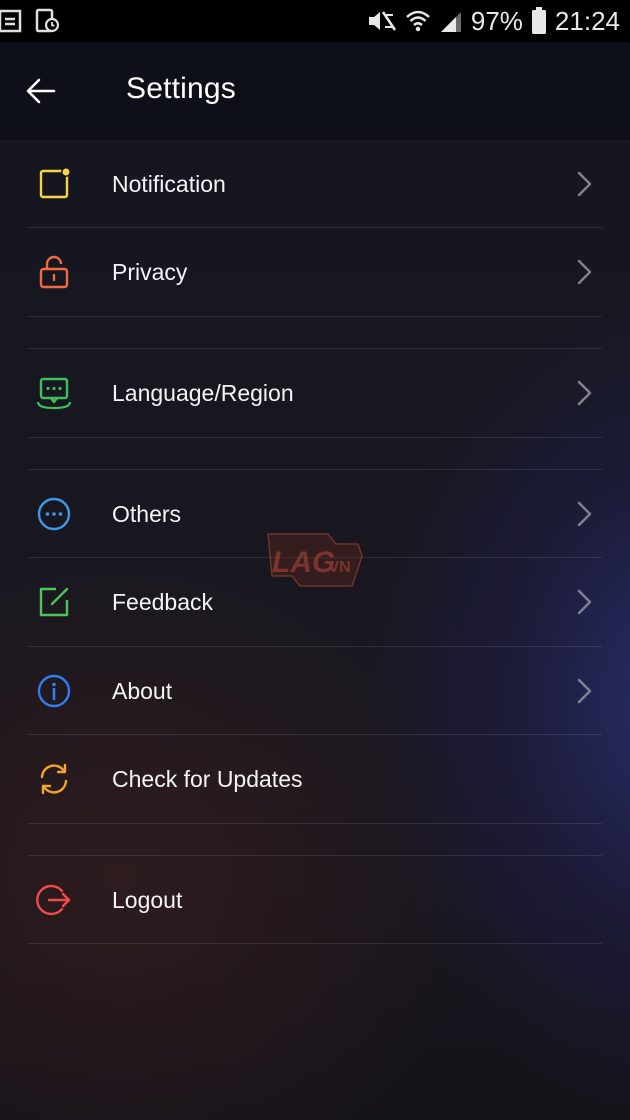  What do you see at coordinates (169, 184) in the screenshot?
I see `menu-item-label: Notification` at bounding box center [169, 184].